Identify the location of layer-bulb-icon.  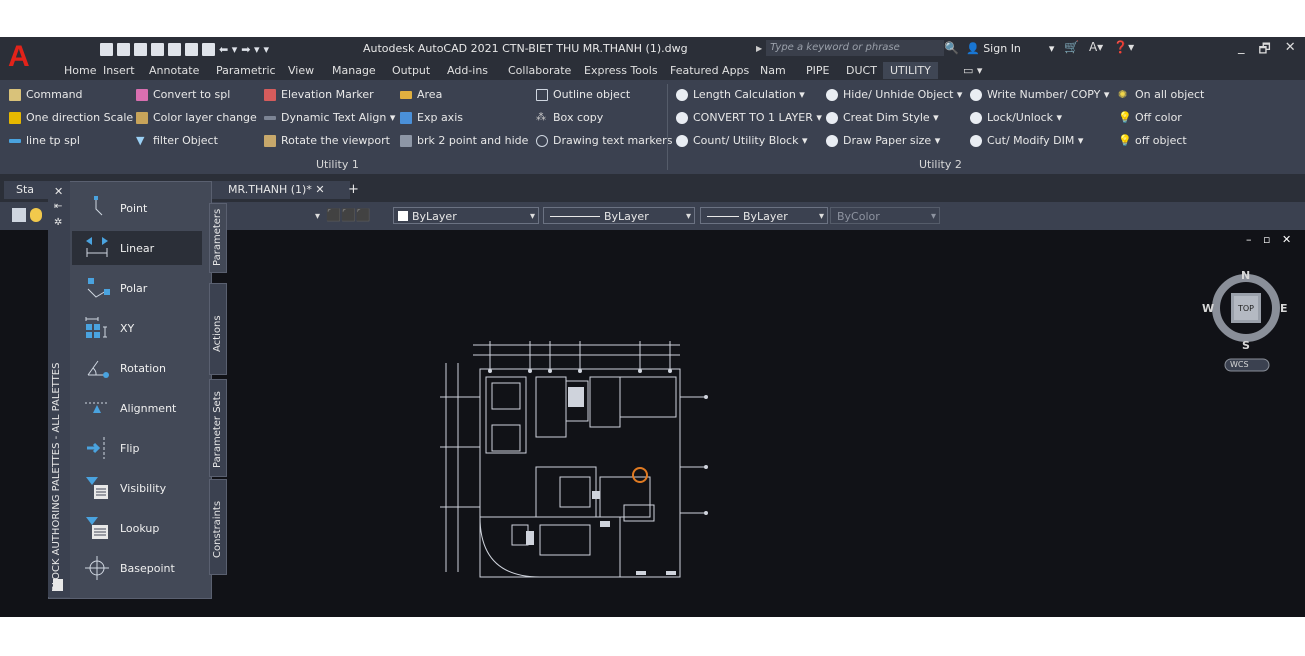
(36, 215).